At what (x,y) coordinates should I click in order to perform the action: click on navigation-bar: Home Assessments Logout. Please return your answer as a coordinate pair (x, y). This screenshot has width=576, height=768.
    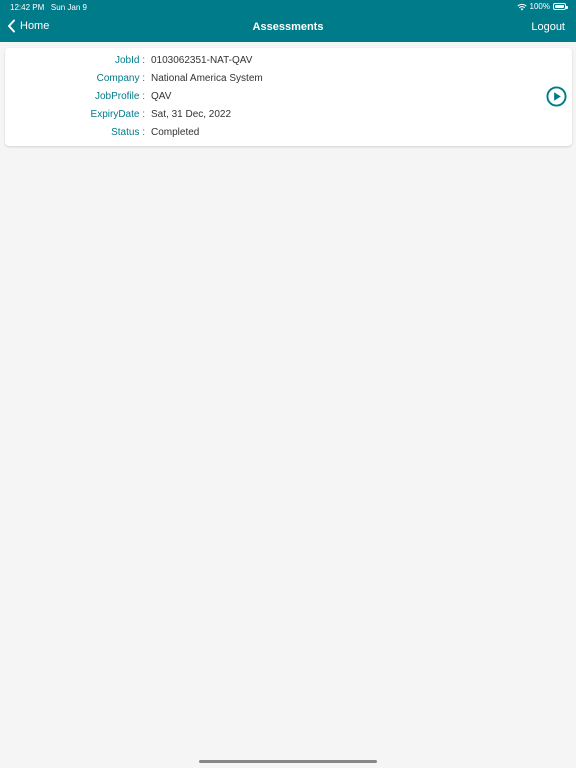
    Looking at the image, I should click on (288, 28).